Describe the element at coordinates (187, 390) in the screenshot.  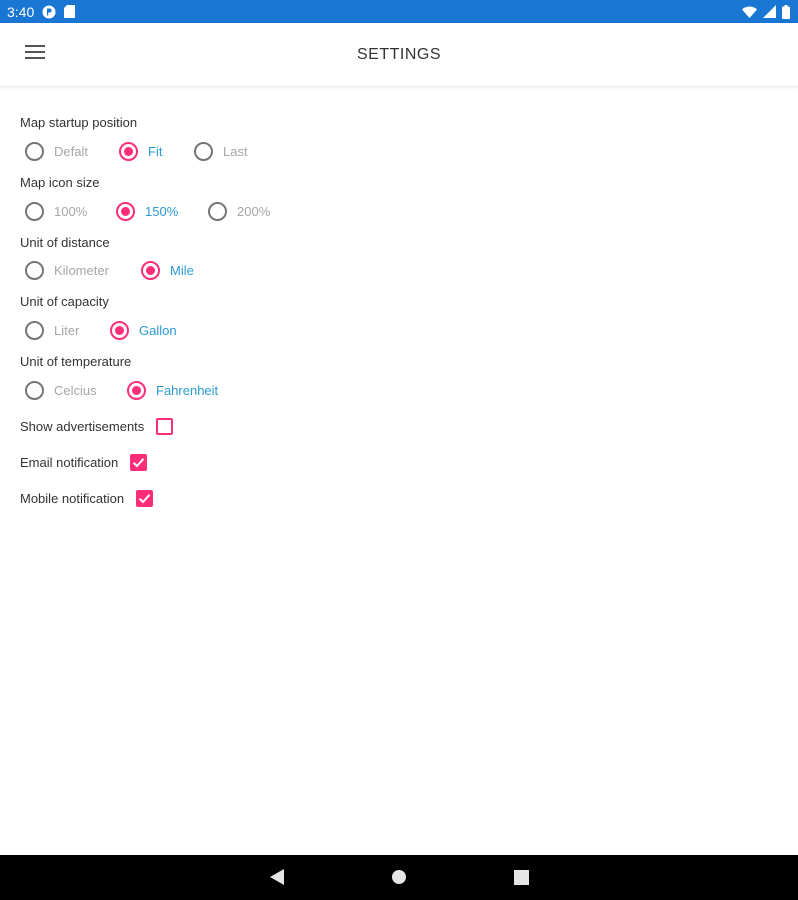
I see `radio-label: Fahrenheit` at that location.